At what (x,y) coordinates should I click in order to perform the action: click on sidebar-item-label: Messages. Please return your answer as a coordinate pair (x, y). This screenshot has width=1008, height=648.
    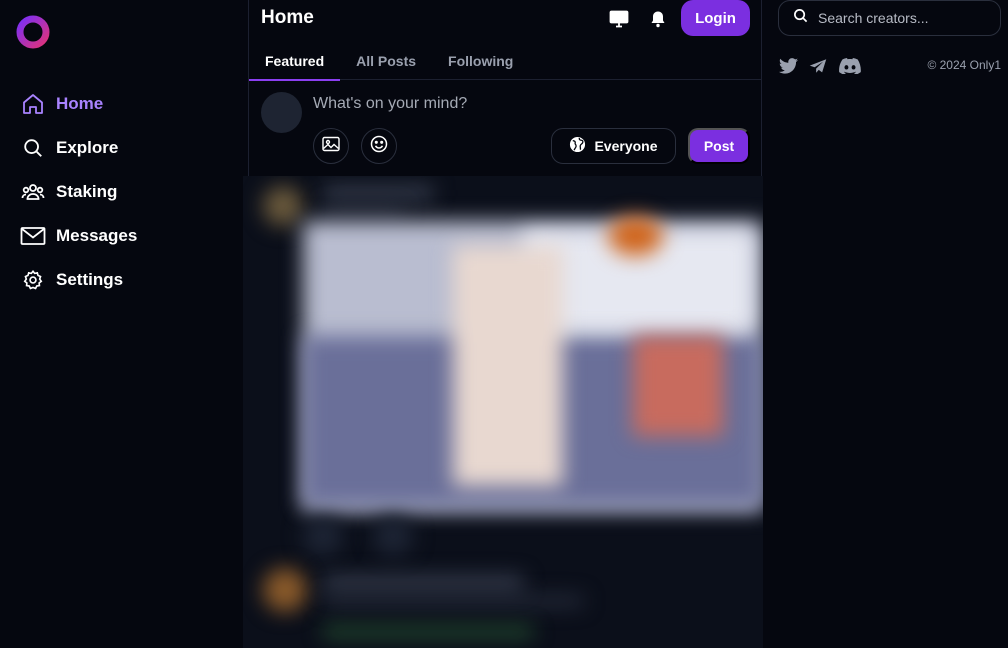
    Looking at the image, I should click on (97, 235).